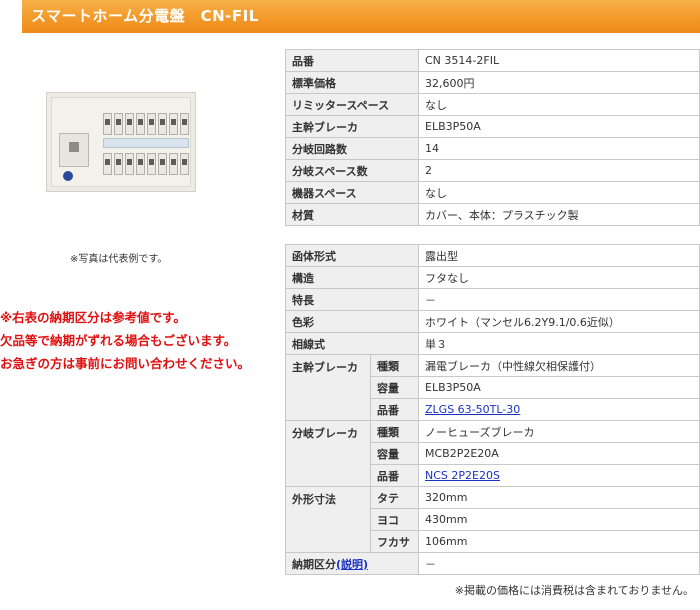  I want to click on table-row: 分岐回路数 14, so click(492, 148).